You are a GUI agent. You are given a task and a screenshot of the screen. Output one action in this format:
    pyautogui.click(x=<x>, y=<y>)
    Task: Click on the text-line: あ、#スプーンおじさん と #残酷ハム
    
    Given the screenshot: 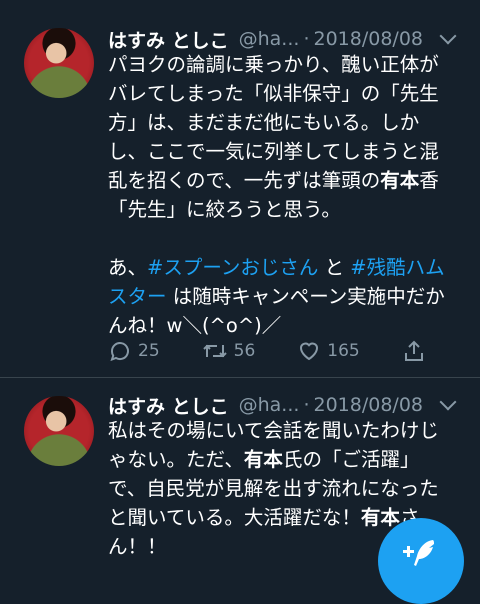 What is the action you would take?
    pyautogui.click(x=284, y=267)
    